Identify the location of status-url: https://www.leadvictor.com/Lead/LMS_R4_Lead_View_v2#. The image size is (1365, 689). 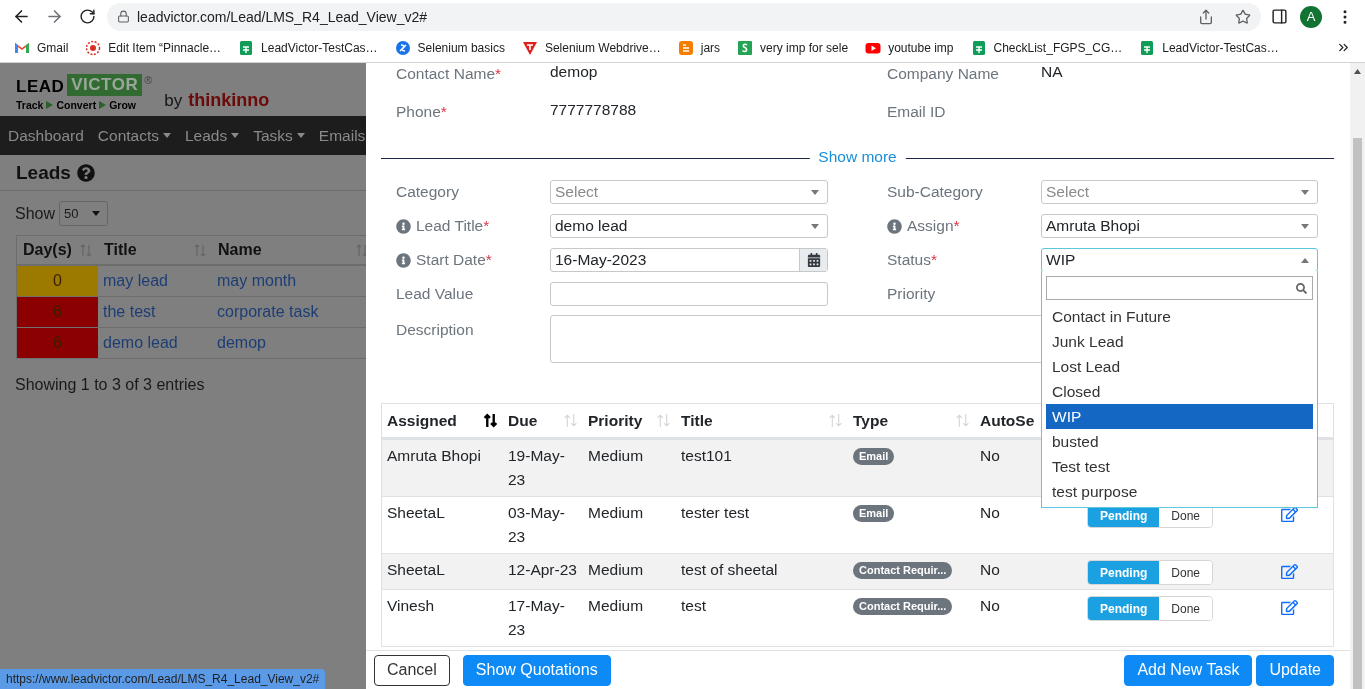
(163, 679).